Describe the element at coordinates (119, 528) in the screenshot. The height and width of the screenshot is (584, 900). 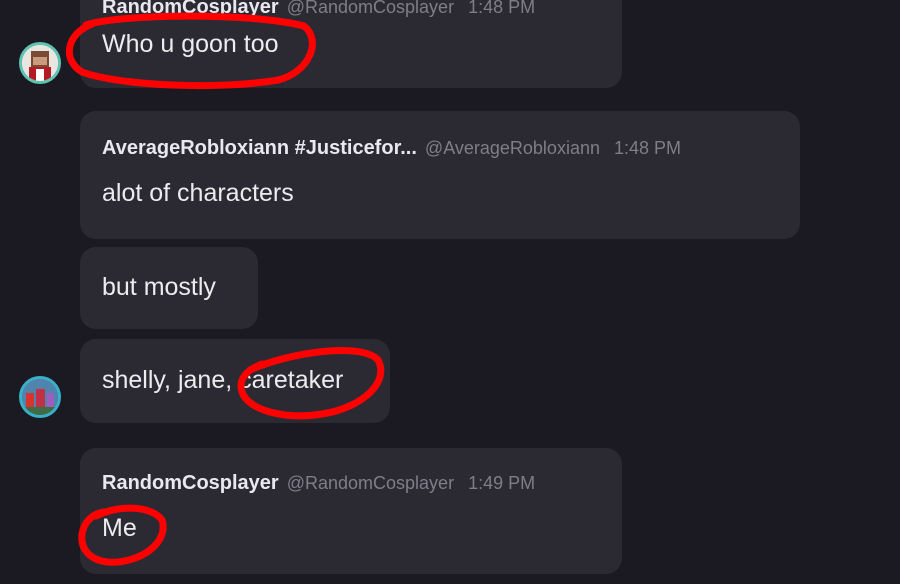
I see `message-text: Me` at that location.